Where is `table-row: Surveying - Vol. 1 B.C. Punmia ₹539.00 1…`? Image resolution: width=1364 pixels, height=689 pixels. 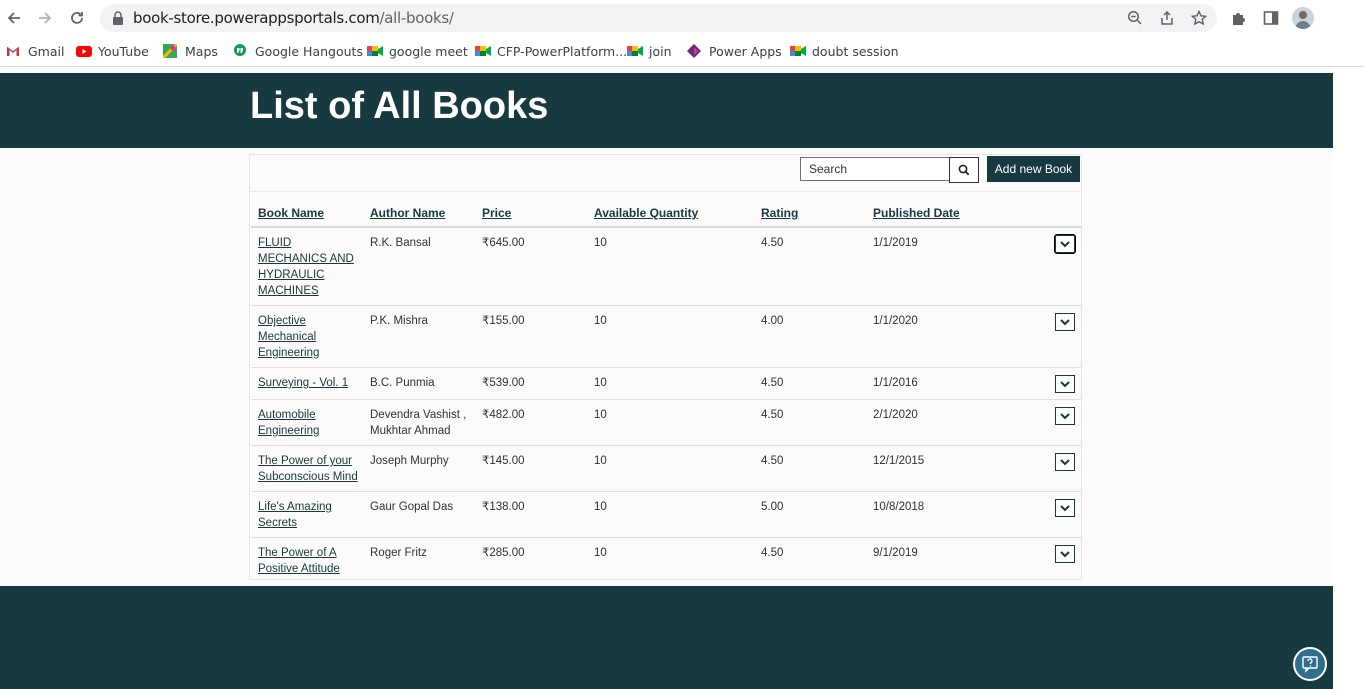
table-row: Surveying - Vol. 1 B.C. Punmia ₹539.00 1… is located at coordinates (666, 383).